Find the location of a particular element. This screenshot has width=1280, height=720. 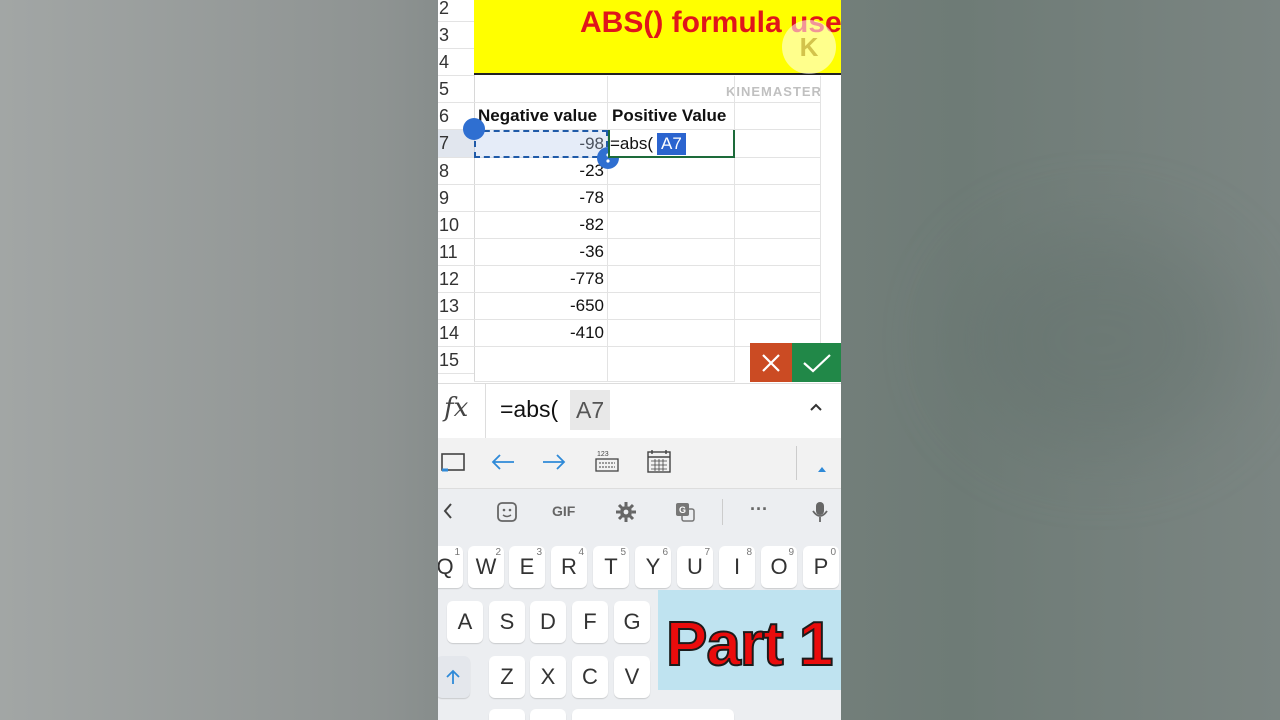

row-number: 3 is located at coordinates (456, 35).